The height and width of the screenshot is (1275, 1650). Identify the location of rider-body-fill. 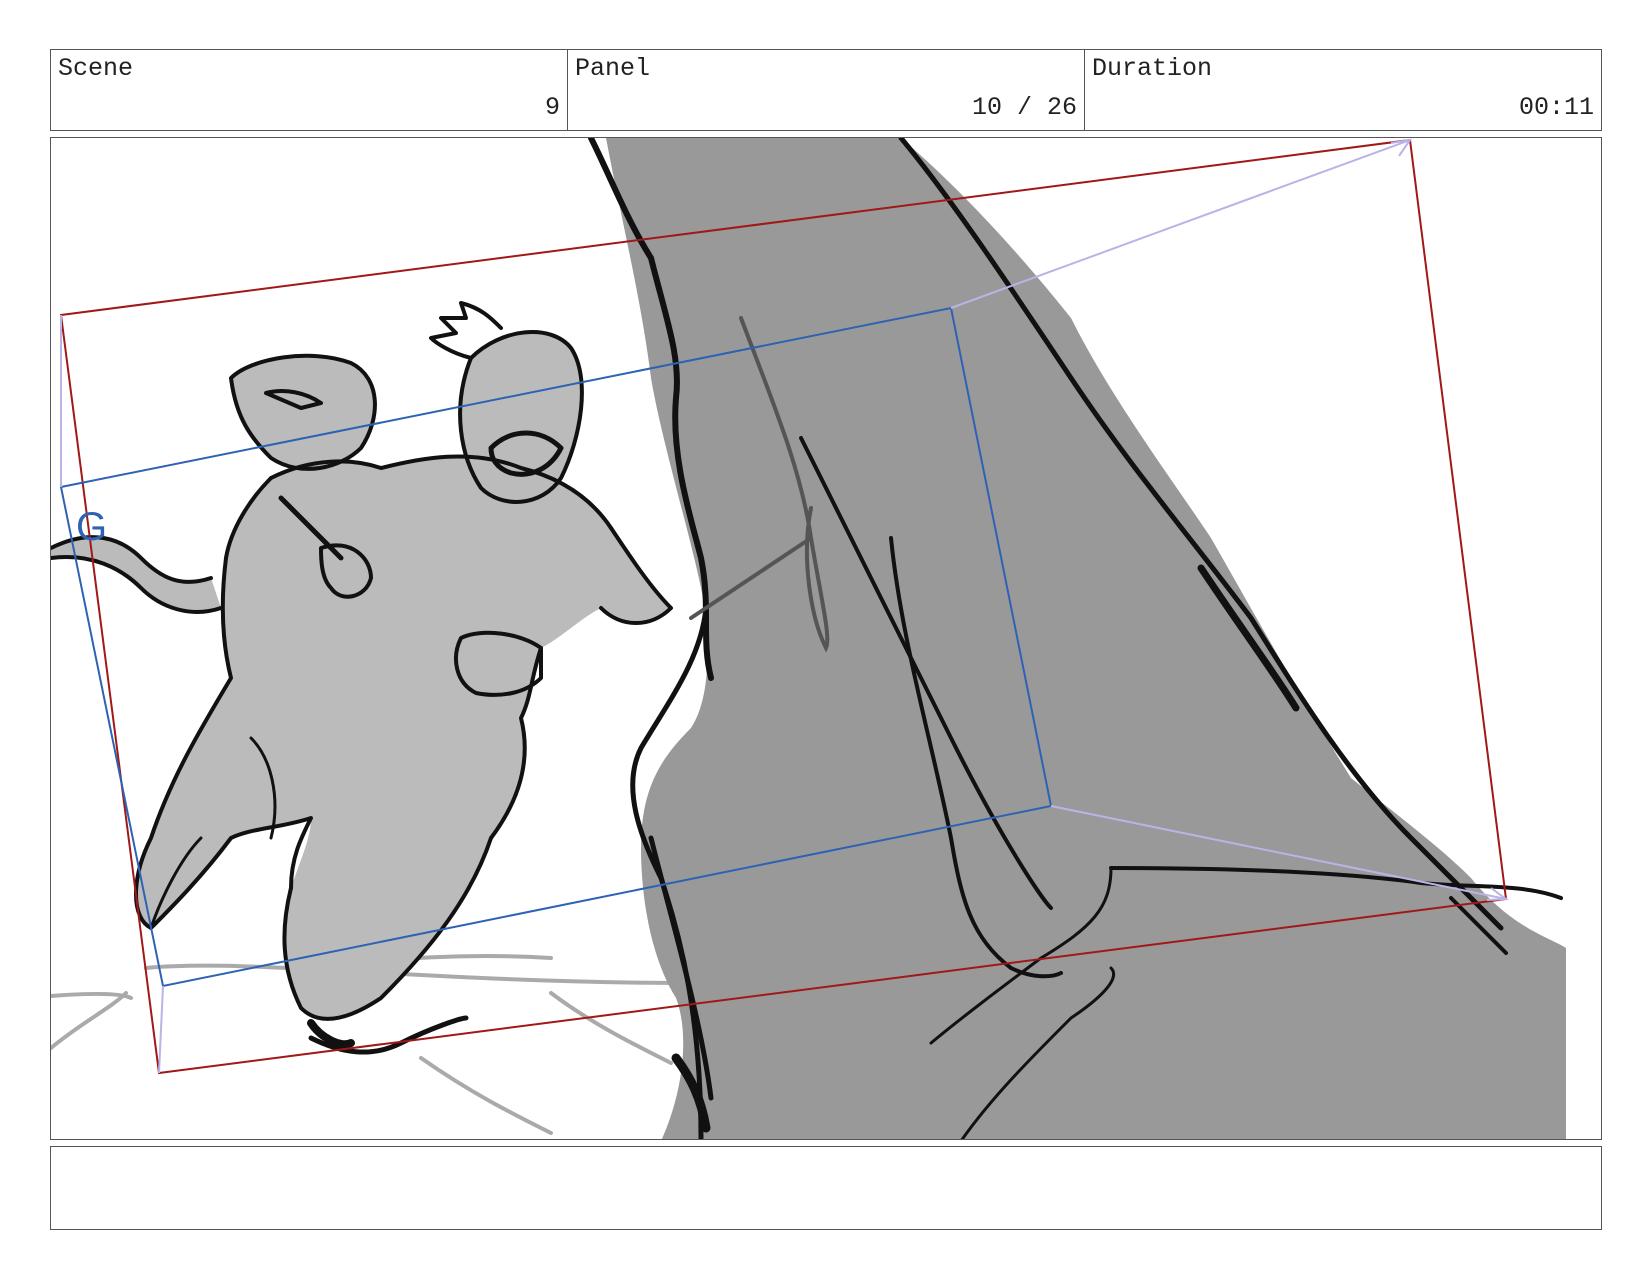
(403, 737).